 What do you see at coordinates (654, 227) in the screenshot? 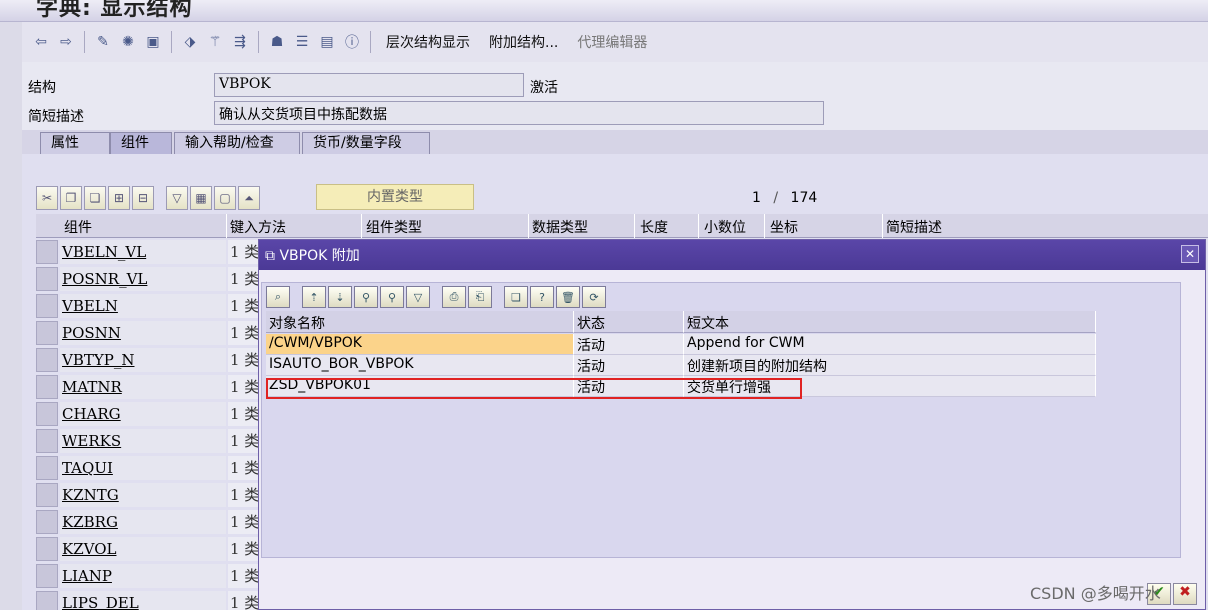
I see `col-header: 长度` at bounding box center [654, 227].